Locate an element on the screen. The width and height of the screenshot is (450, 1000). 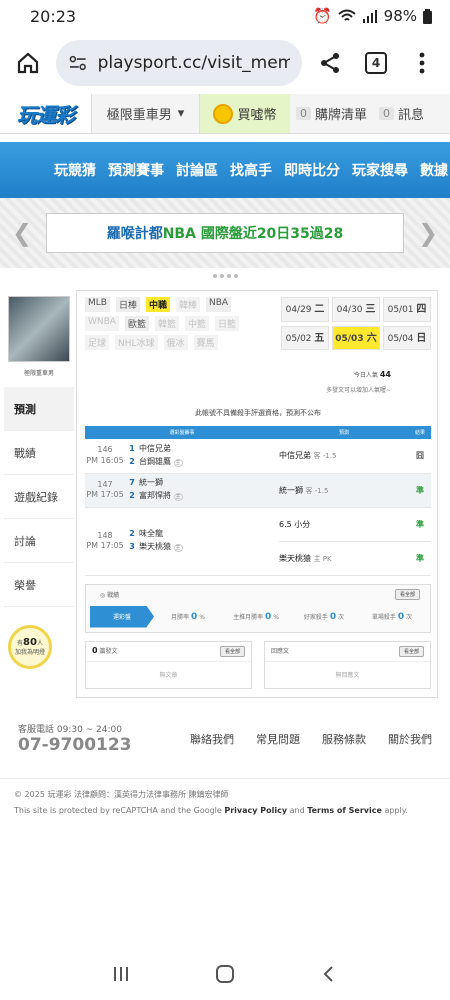
game-number: 146 PM 16:05 is located at coordinates (105, 456).